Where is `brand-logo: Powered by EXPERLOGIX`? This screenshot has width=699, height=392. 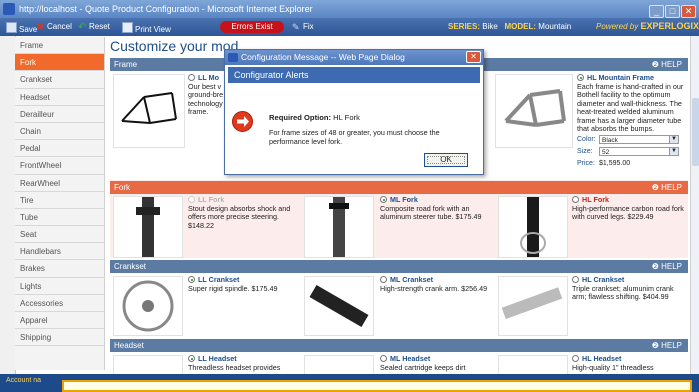
brand-logo: Powered by EXPERLOGIX is located at coordinates (647, 26).